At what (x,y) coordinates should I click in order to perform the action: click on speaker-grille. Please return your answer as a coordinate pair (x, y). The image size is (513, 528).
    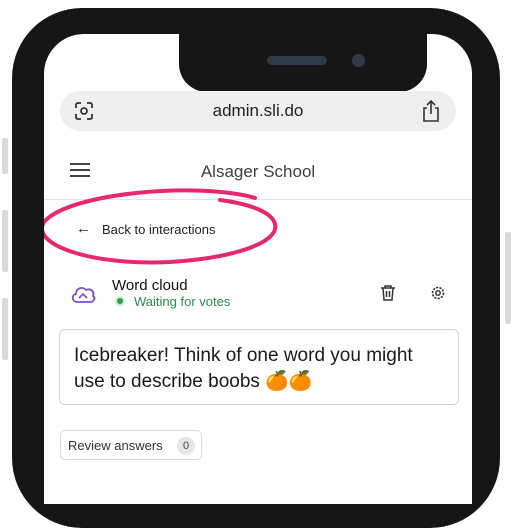
    Looking at the image, I should click on (297, 60).